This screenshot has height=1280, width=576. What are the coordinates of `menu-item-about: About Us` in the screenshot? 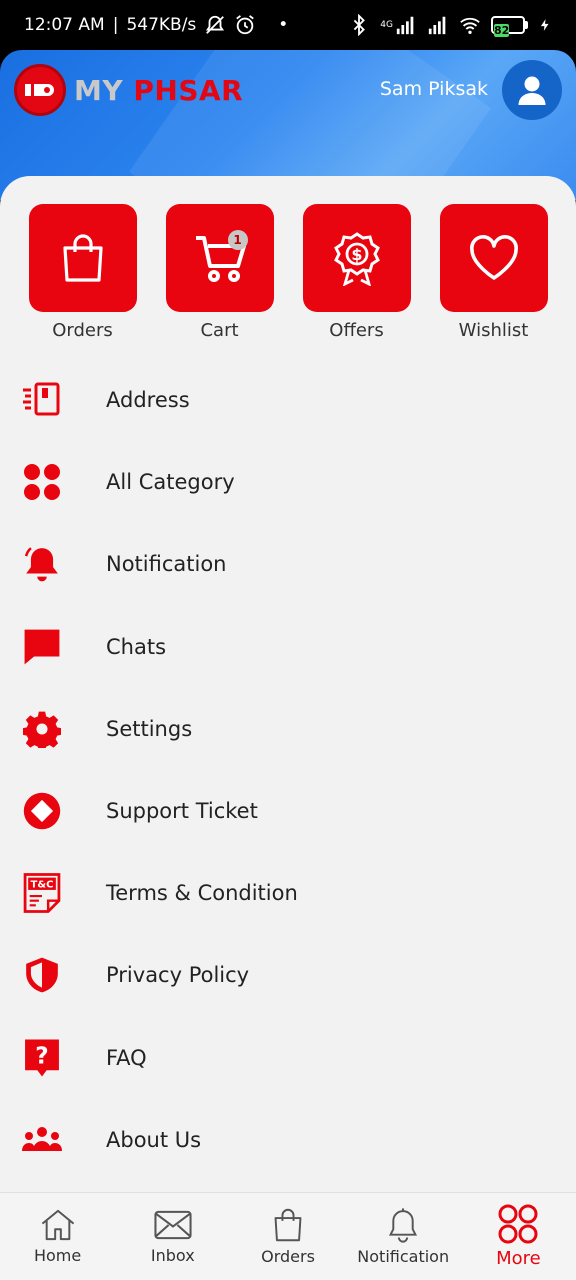 It's located at (288, 1140).